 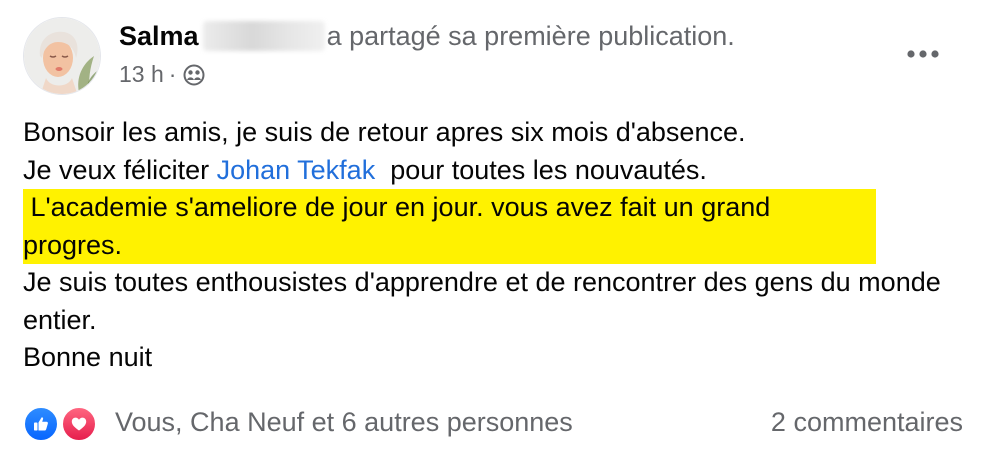 What do you see at coordinates (88, 357) in the screenshot?
I see `content-line: Bonne nuit` at bounding box center [88, 357].